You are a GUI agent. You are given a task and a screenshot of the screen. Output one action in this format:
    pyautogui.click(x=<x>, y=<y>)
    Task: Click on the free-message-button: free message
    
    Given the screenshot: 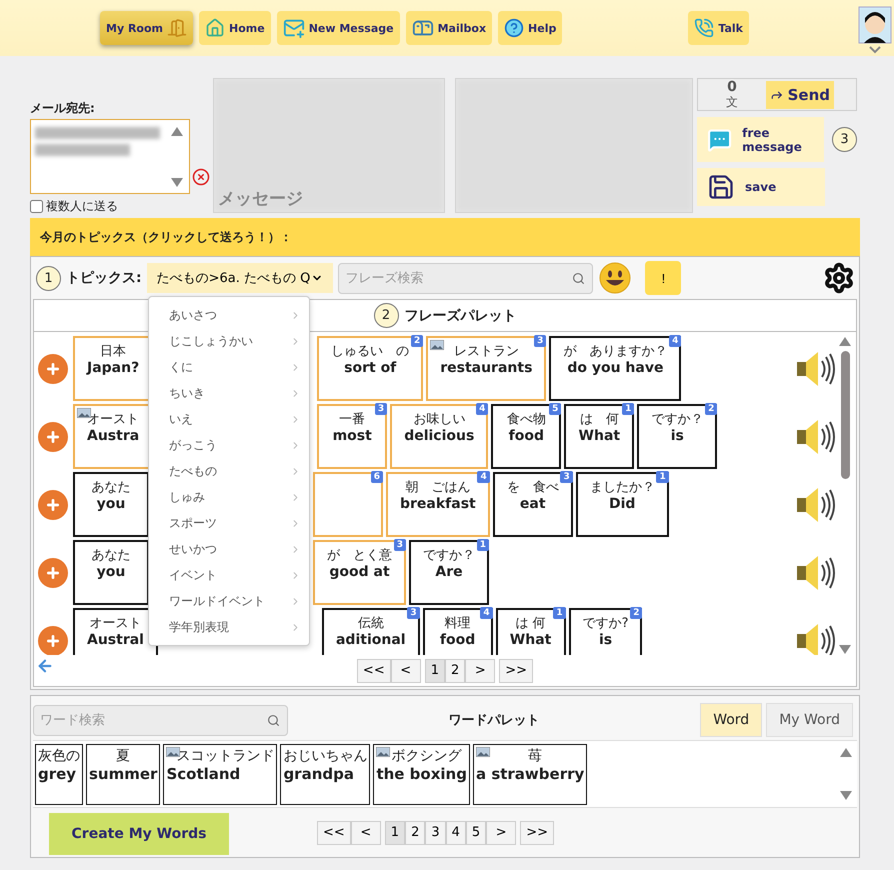 What is the action you would take?
    pyautogui.click(x=760, y=139)
    